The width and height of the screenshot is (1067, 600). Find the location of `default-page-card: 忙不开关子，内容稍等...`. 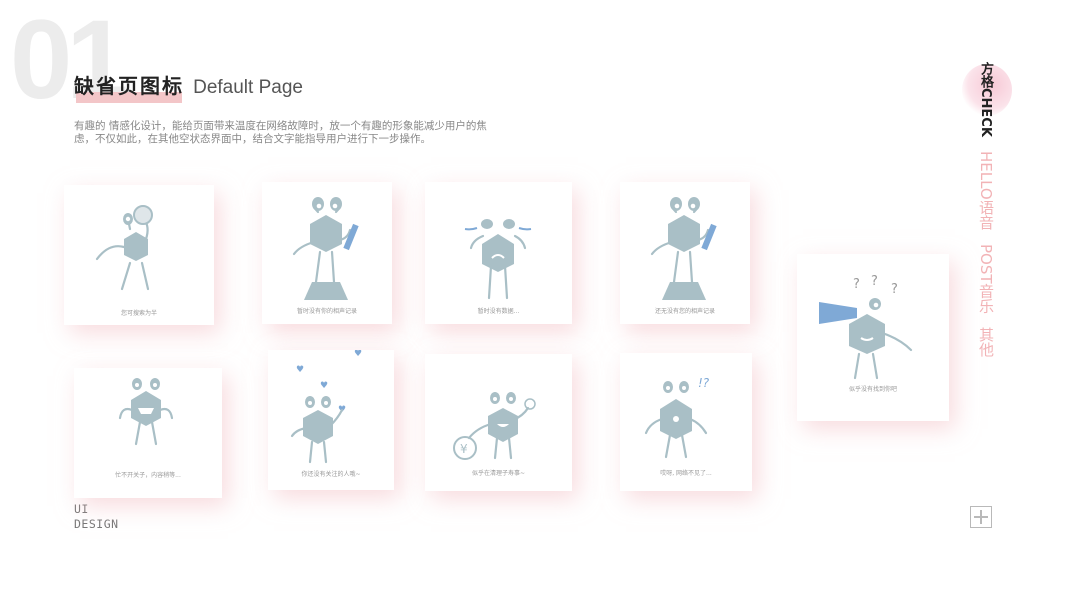

default-page-card: 忙不开关子，内容稍等... is located at coordinates (148, 433).